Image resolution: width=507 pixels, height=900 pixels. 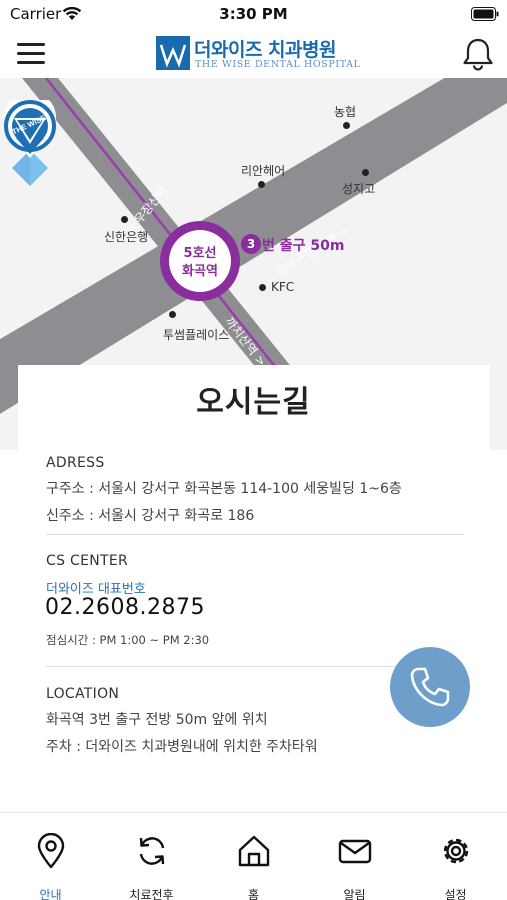 What do you see at coordinates (126, 237) in the screenshot?
I see `poi-shinhan: 신한은행` at bounding box center [126, 237].